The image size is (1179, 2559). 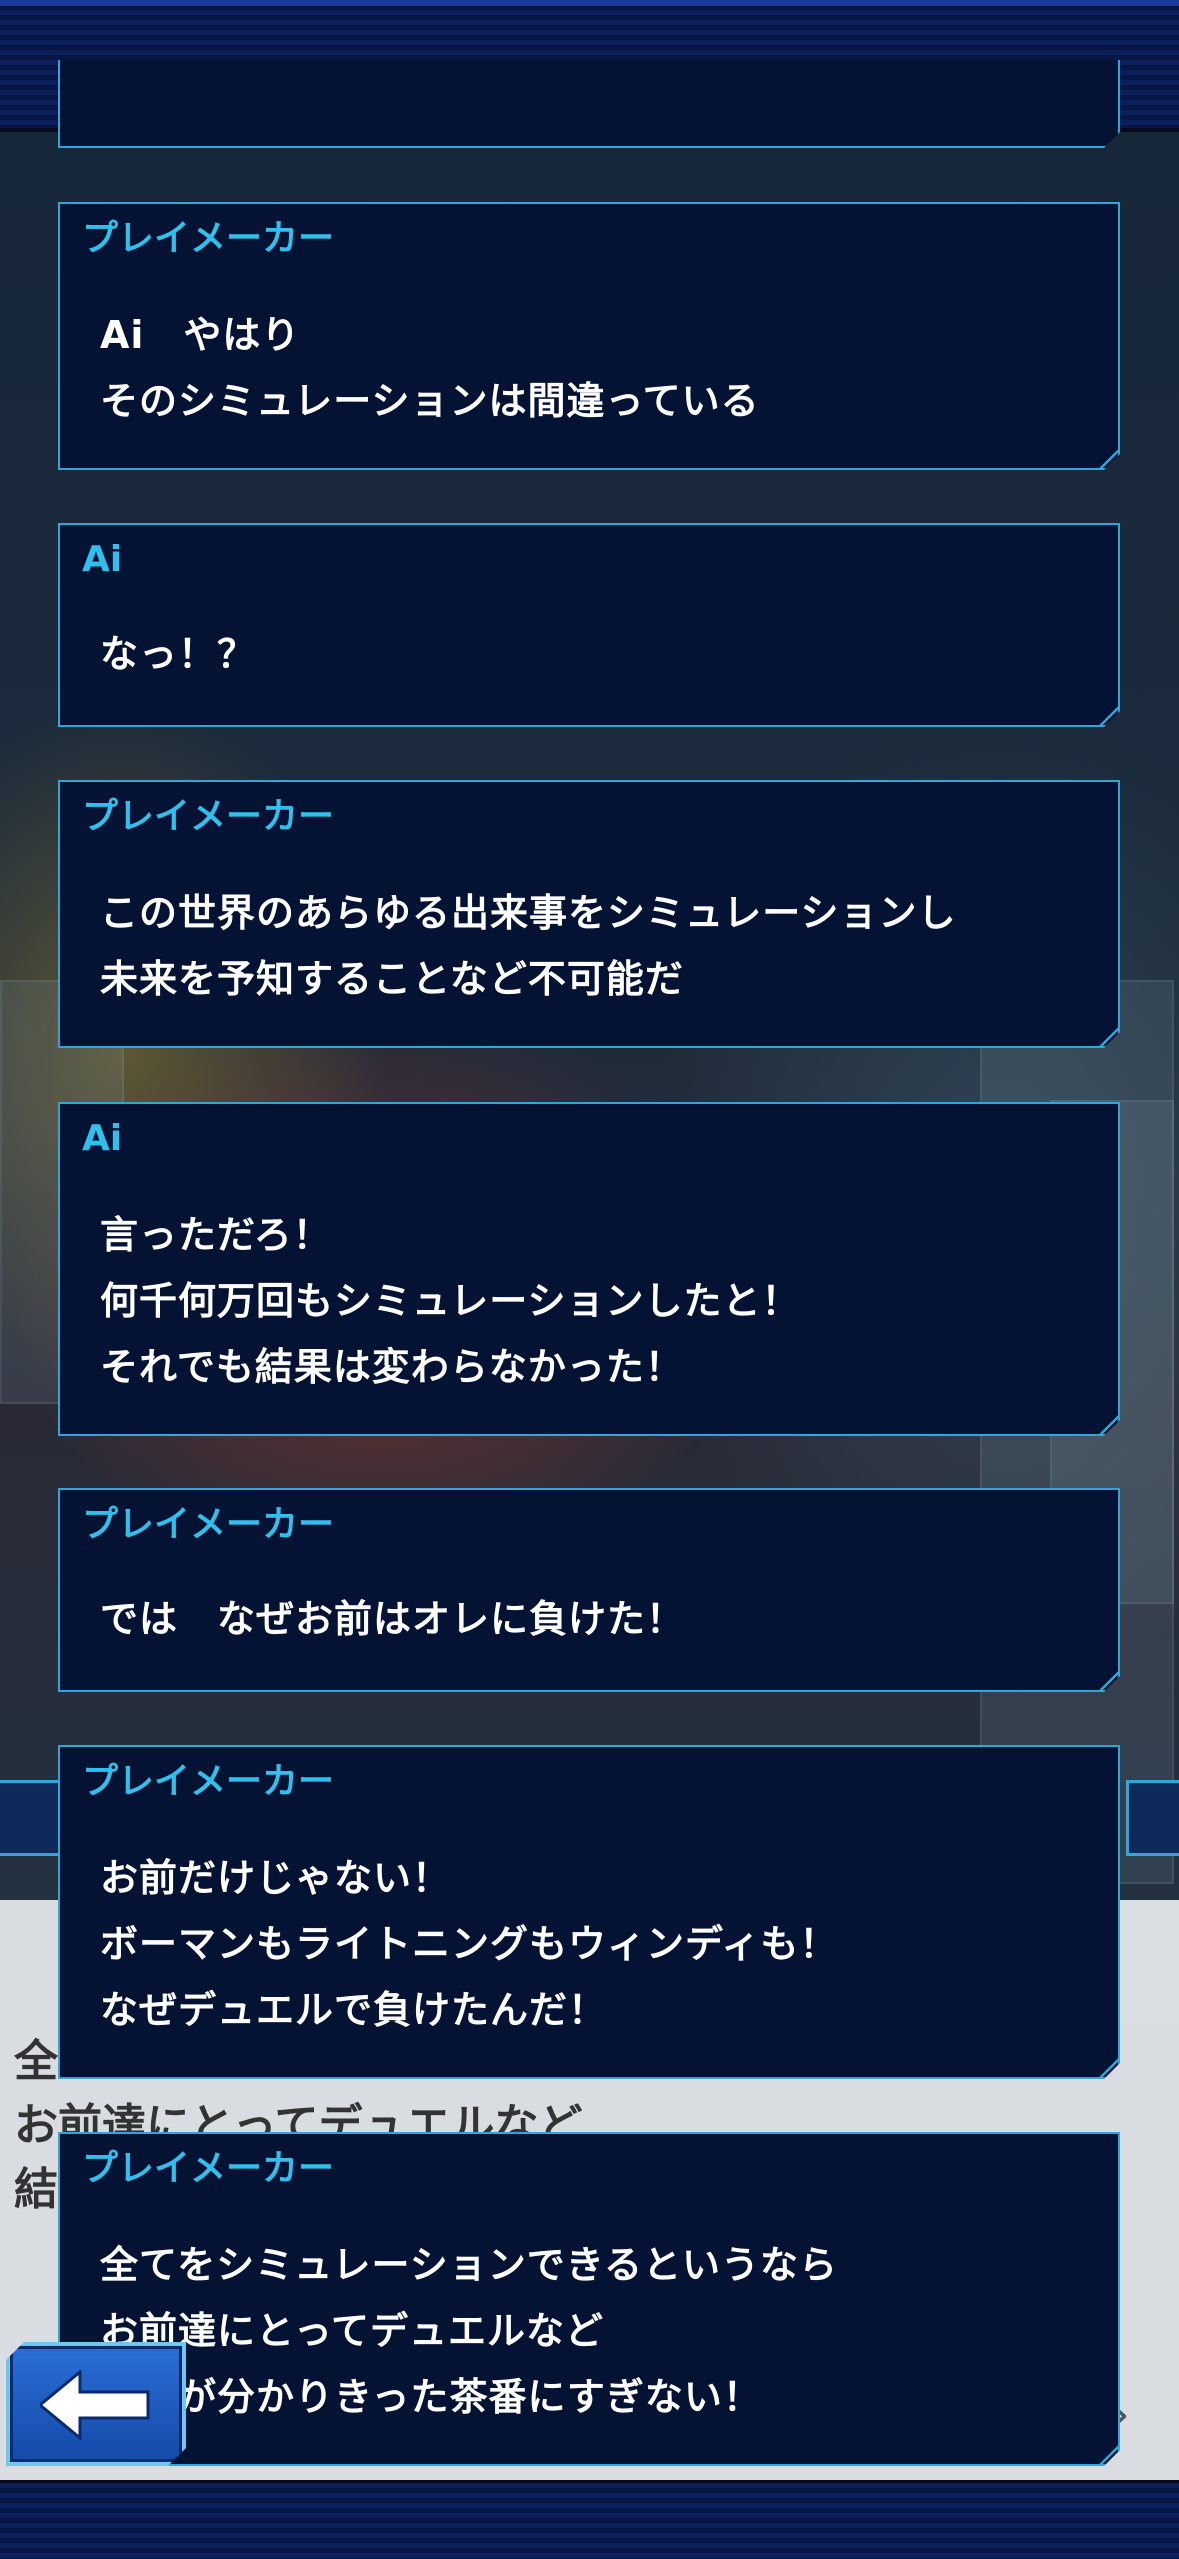 I want to click on arrow-left-icon, so click(x=96, y=2405).